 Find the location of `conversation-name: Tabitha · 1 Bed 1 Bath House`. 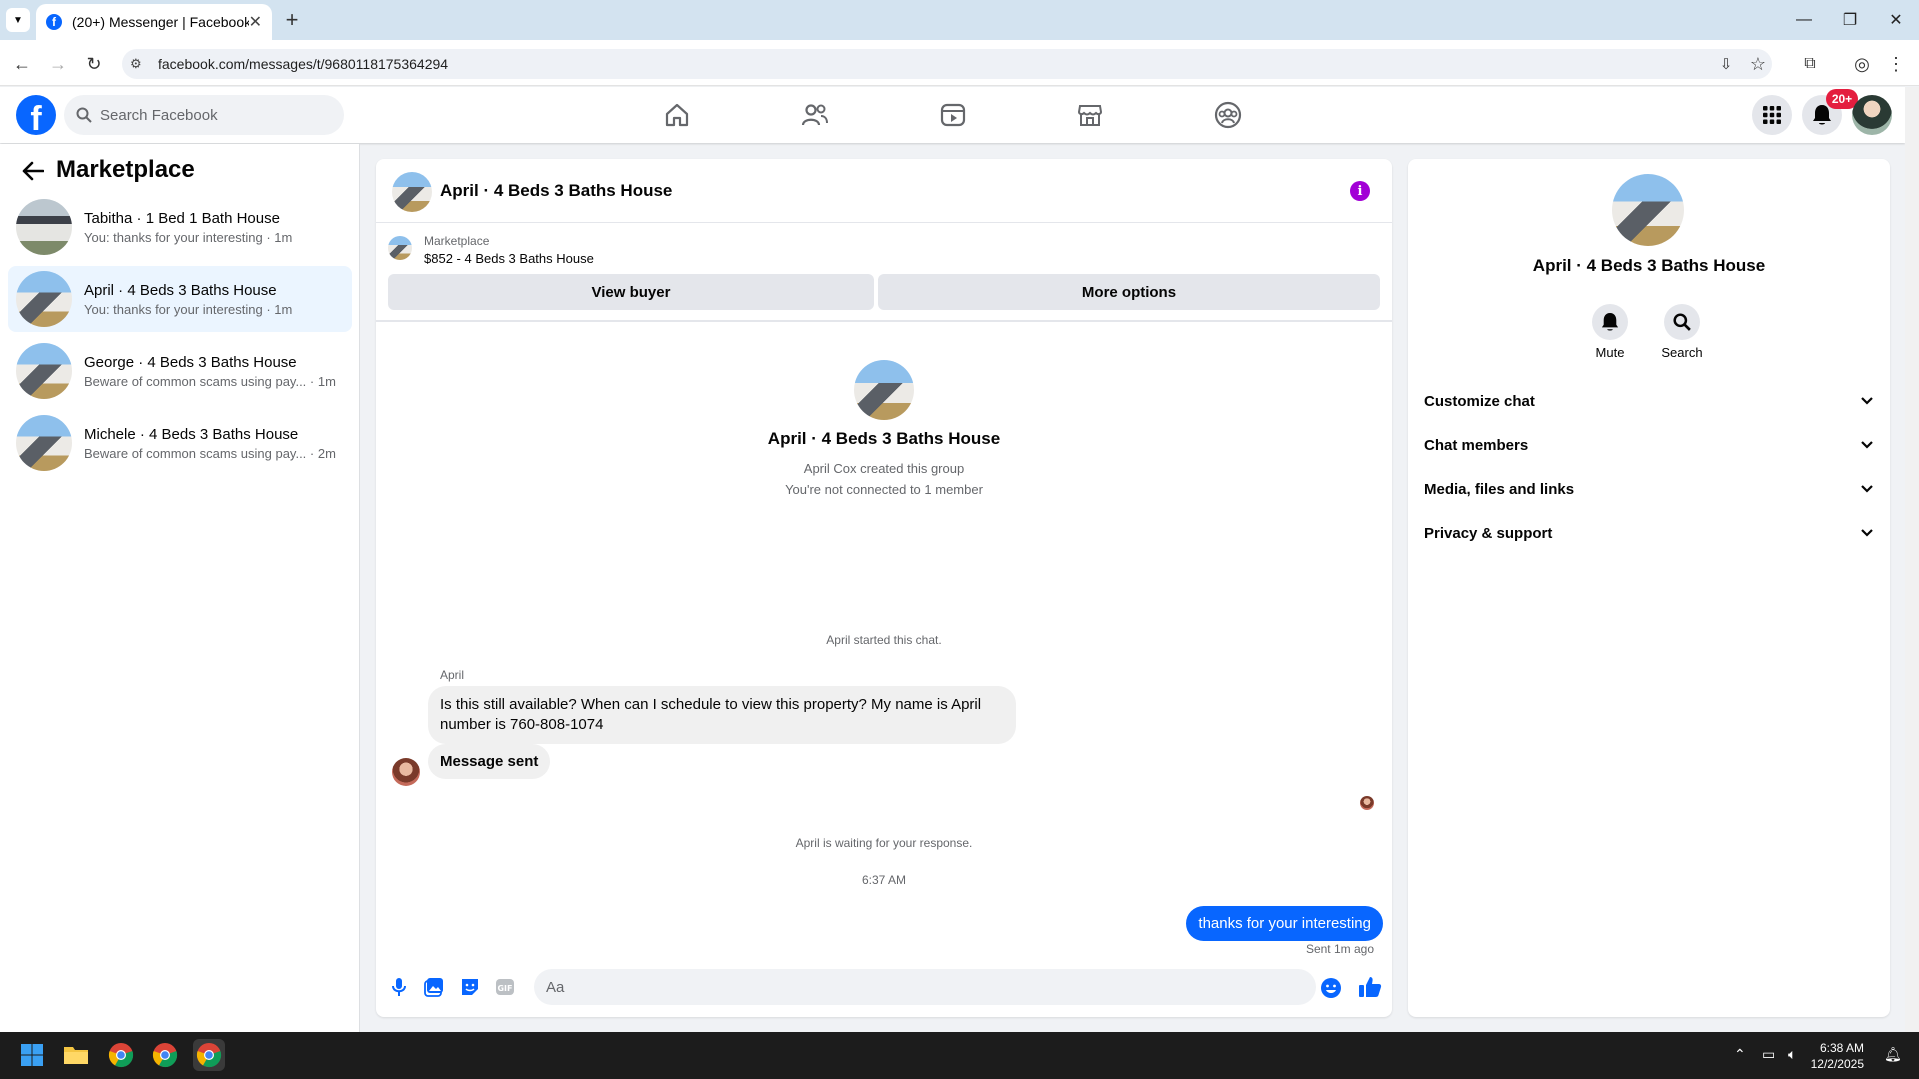

conversation-name: Tabitha · 1 Bed 1 Bath House is located at coordinates (182, 218).